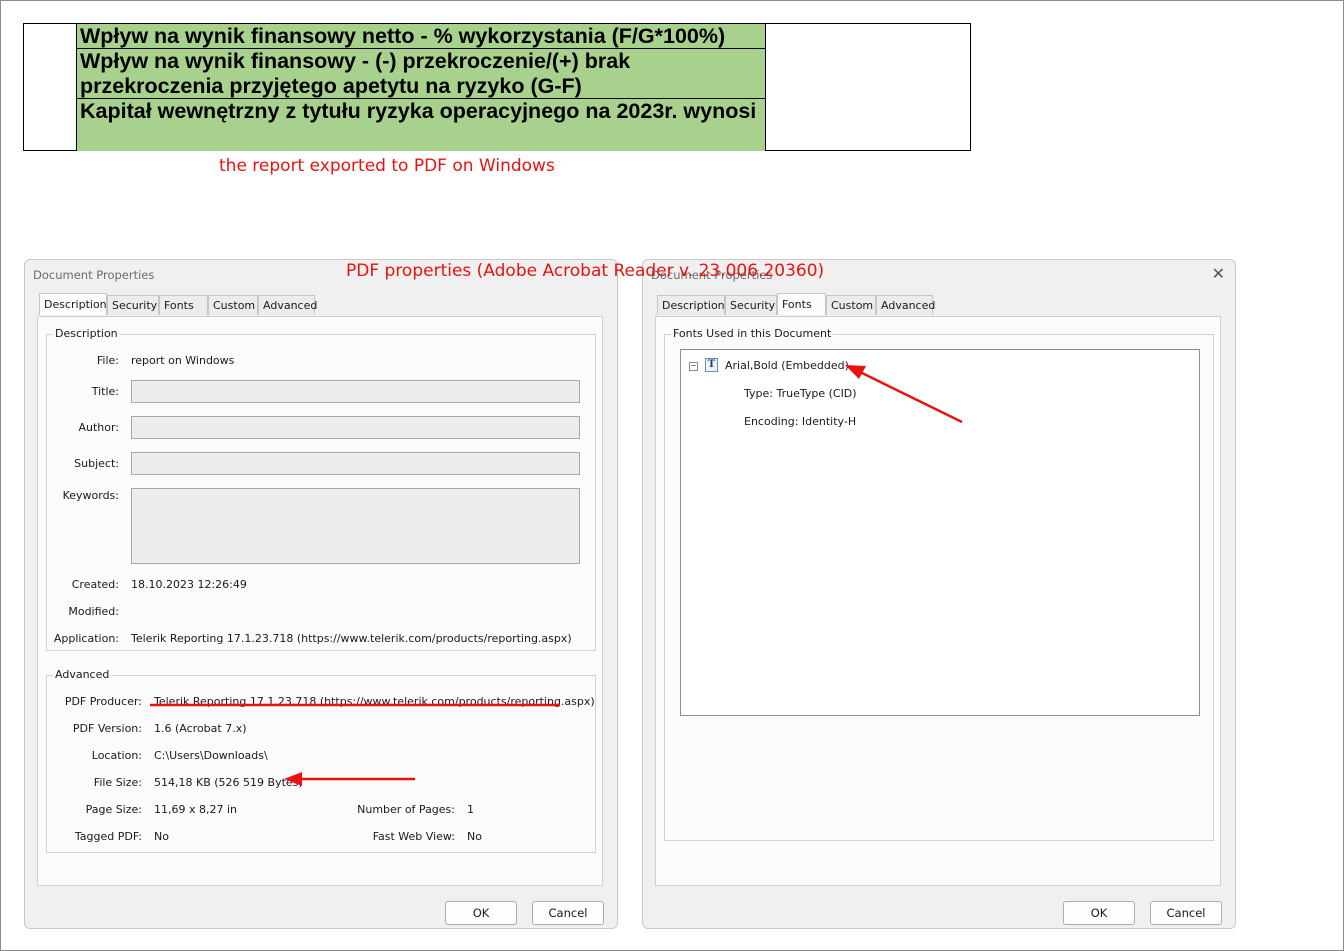 Image resolution: width=1344 pixels, height=951 pixels. What do you see at coordinates (113, 809) in the screenshot?
I see `page-size-label: Page Size:` at bounding box center [113, 809].